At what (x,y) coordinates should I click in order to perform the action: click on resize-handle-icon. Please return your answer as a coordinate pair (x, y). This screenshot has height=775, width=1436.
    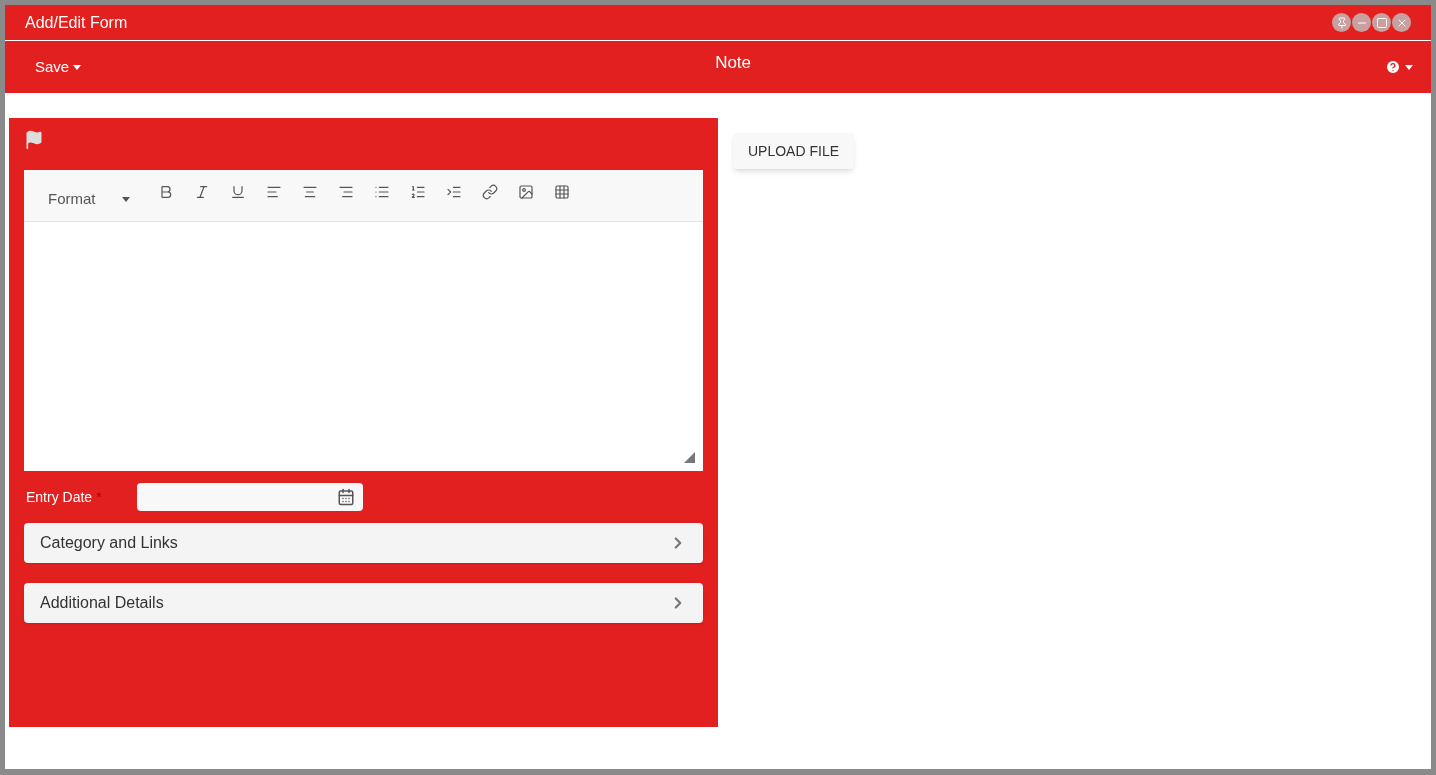
    Looking at the image, I should click on (689, 457).